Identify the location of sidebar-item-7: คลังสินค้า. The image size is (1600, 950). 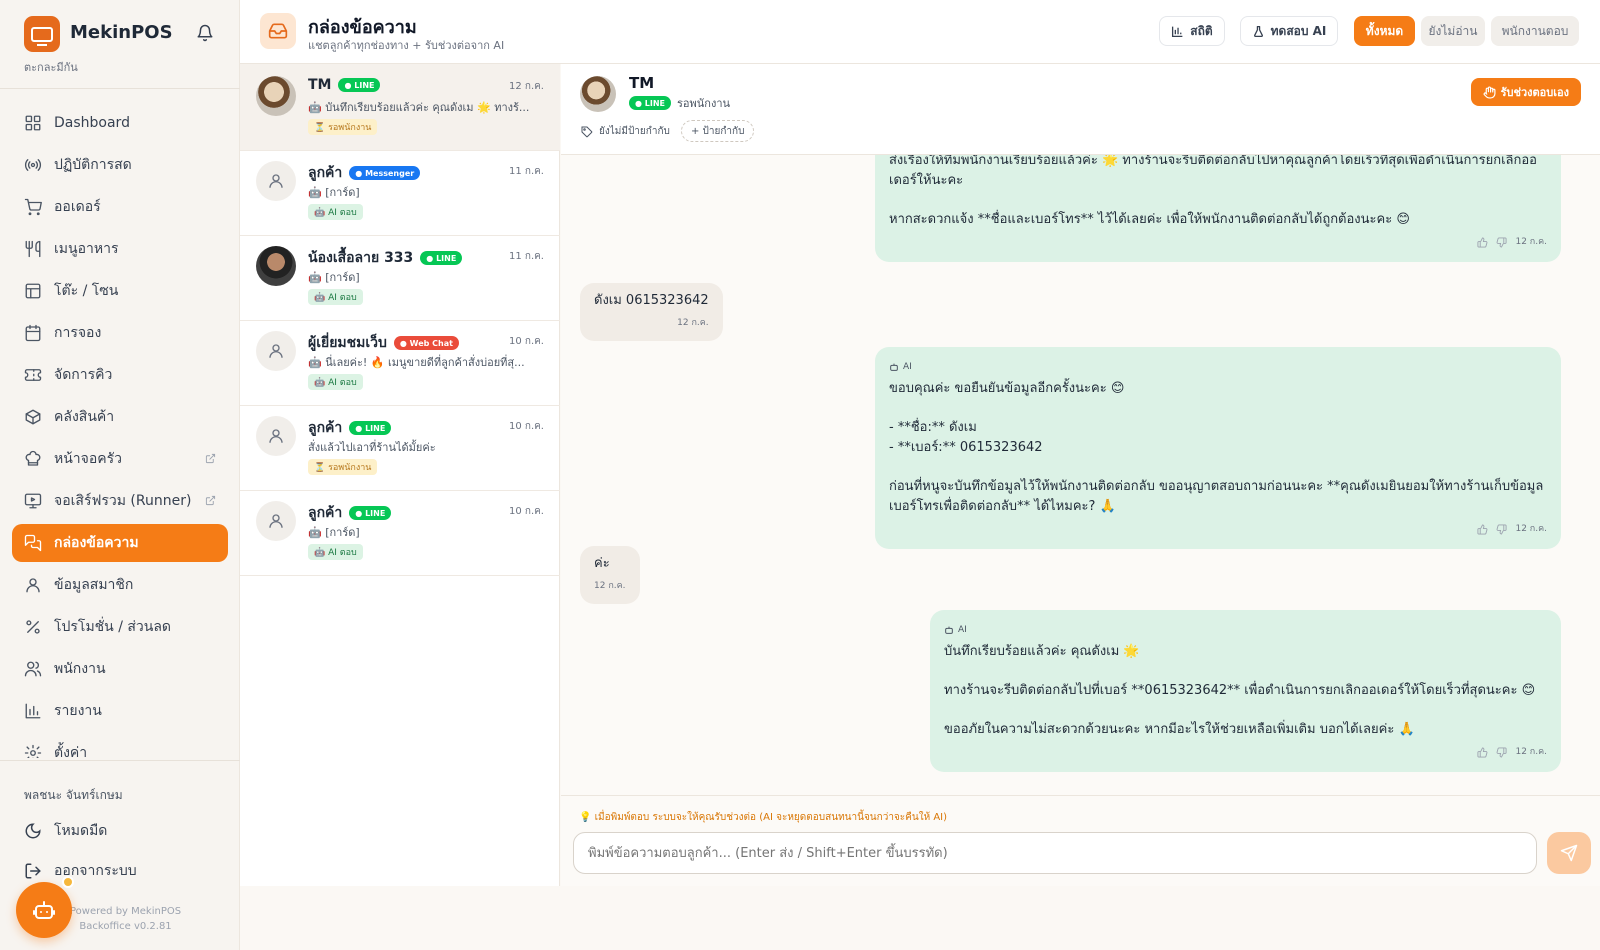
(120, 417).